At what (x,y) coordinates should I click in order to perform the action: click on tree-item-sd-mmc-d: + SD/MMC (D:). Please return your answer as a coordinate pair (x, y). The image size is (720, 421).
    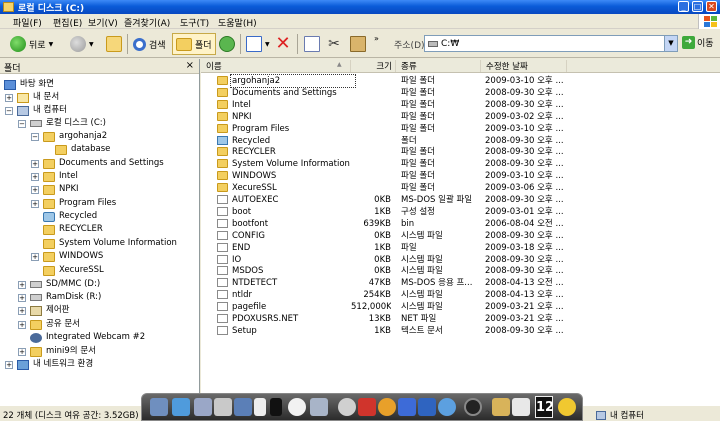
    Looking at the image, I should click on (59, 284).